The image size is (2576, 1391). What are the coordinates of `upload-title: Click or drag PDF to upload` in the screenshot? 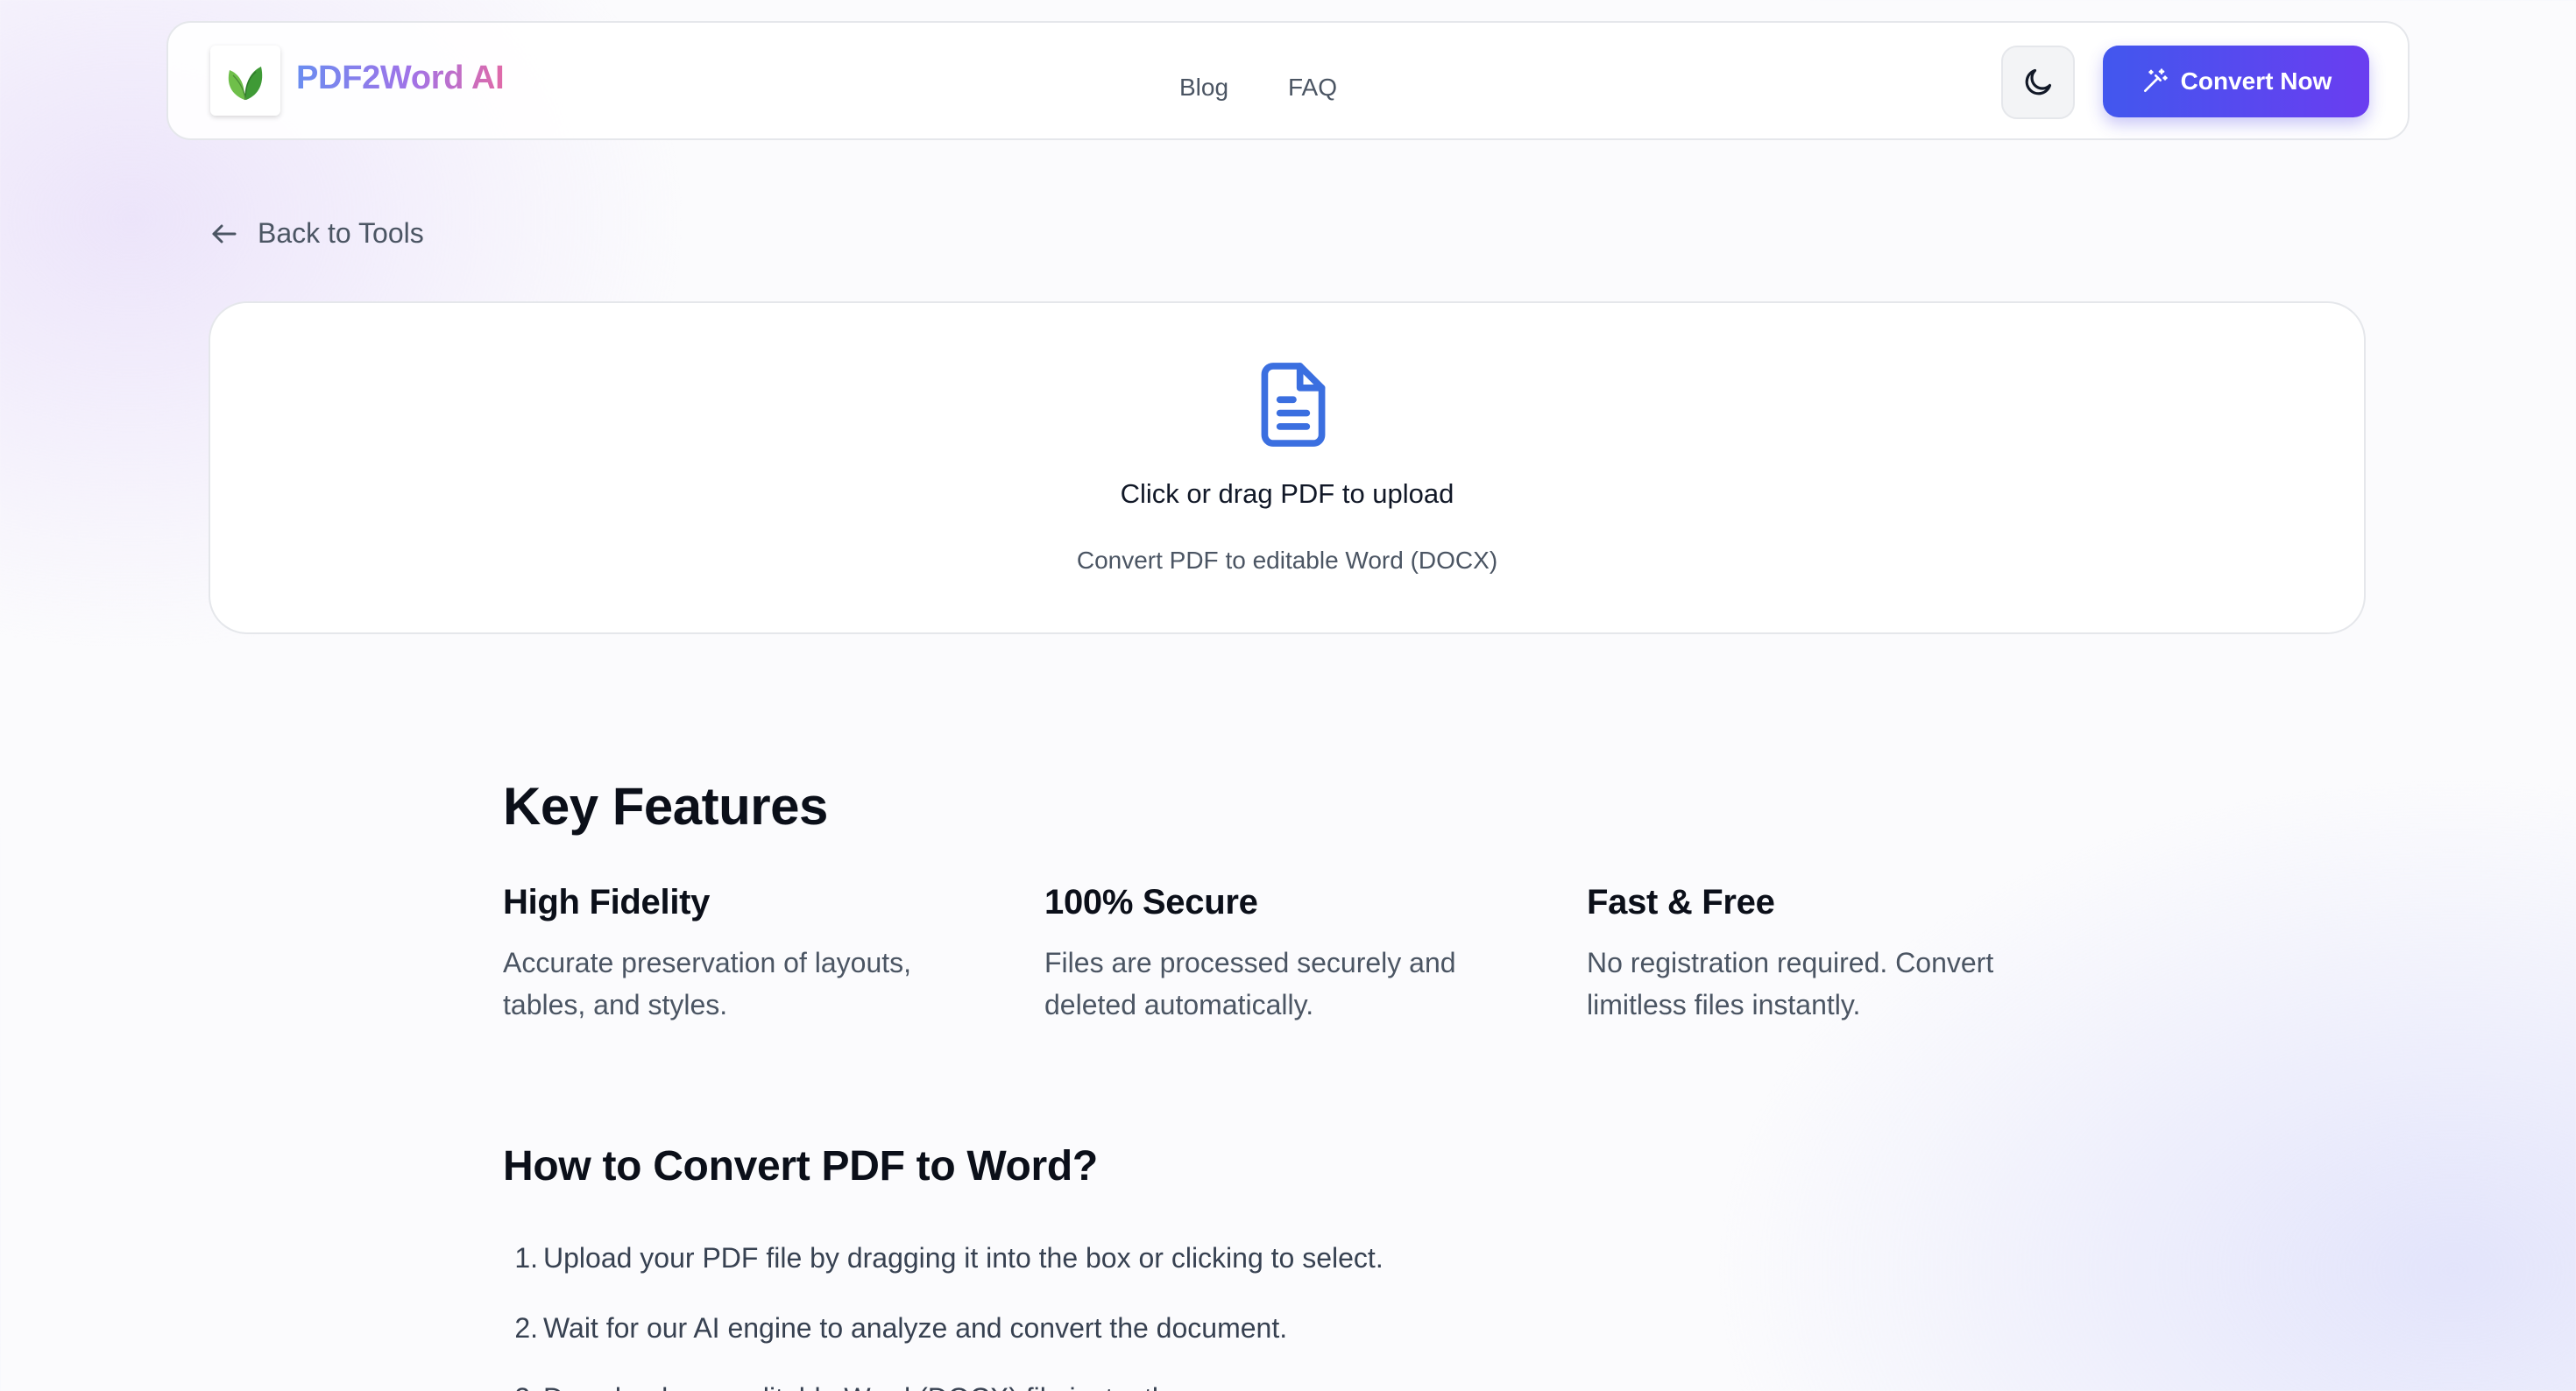 It's located at (1287, 493).